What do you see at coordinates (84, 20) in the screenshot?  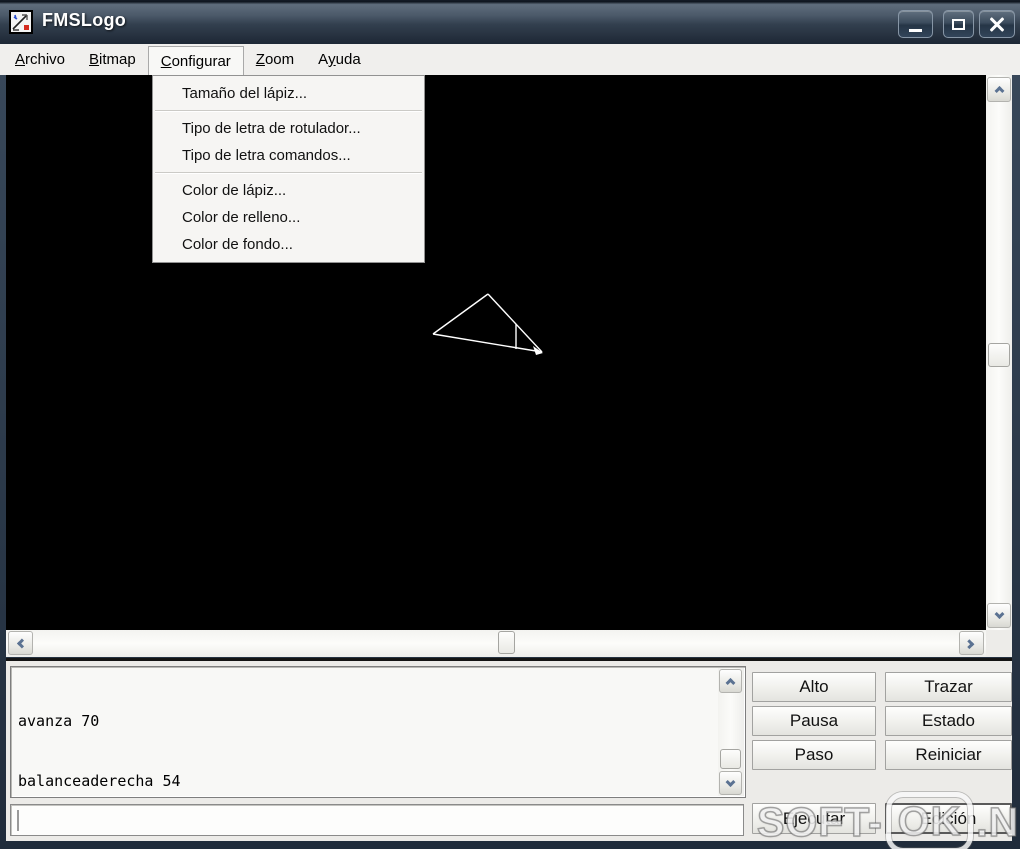 I see `window-title: FMSLogo` at bounding box center [84, 20].